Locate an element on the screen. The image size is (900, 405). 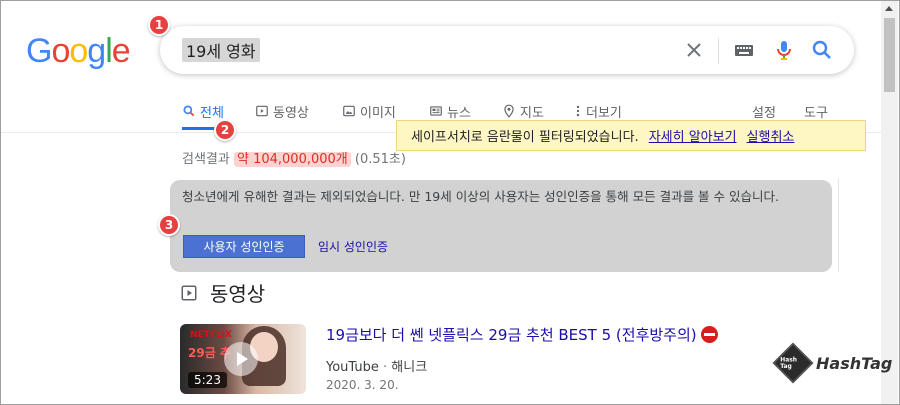
google-logo: Google is located at coordinates (78, 51).